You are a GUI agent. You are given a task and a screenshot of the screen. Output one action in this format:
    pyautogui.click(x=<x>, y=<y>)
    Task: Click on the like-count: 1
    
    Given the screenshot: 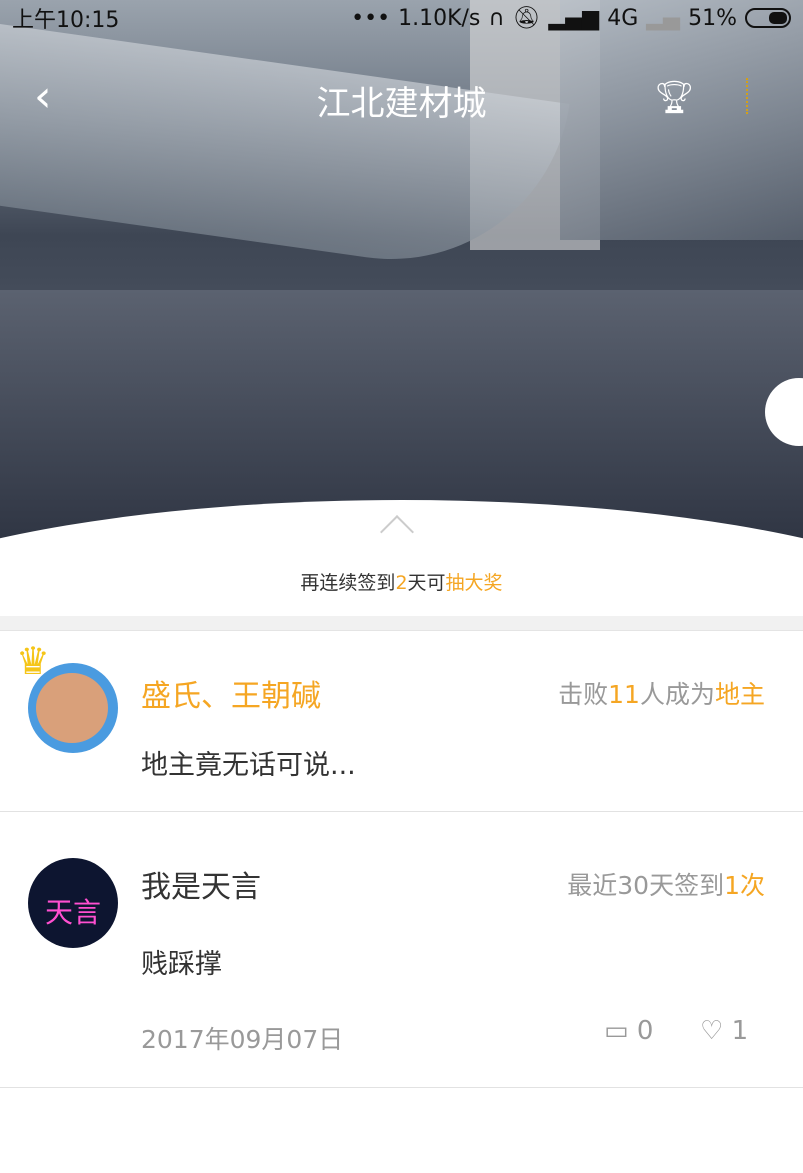 What is the action you would take?
    pyautogui.click(x=740, y=1031)
    